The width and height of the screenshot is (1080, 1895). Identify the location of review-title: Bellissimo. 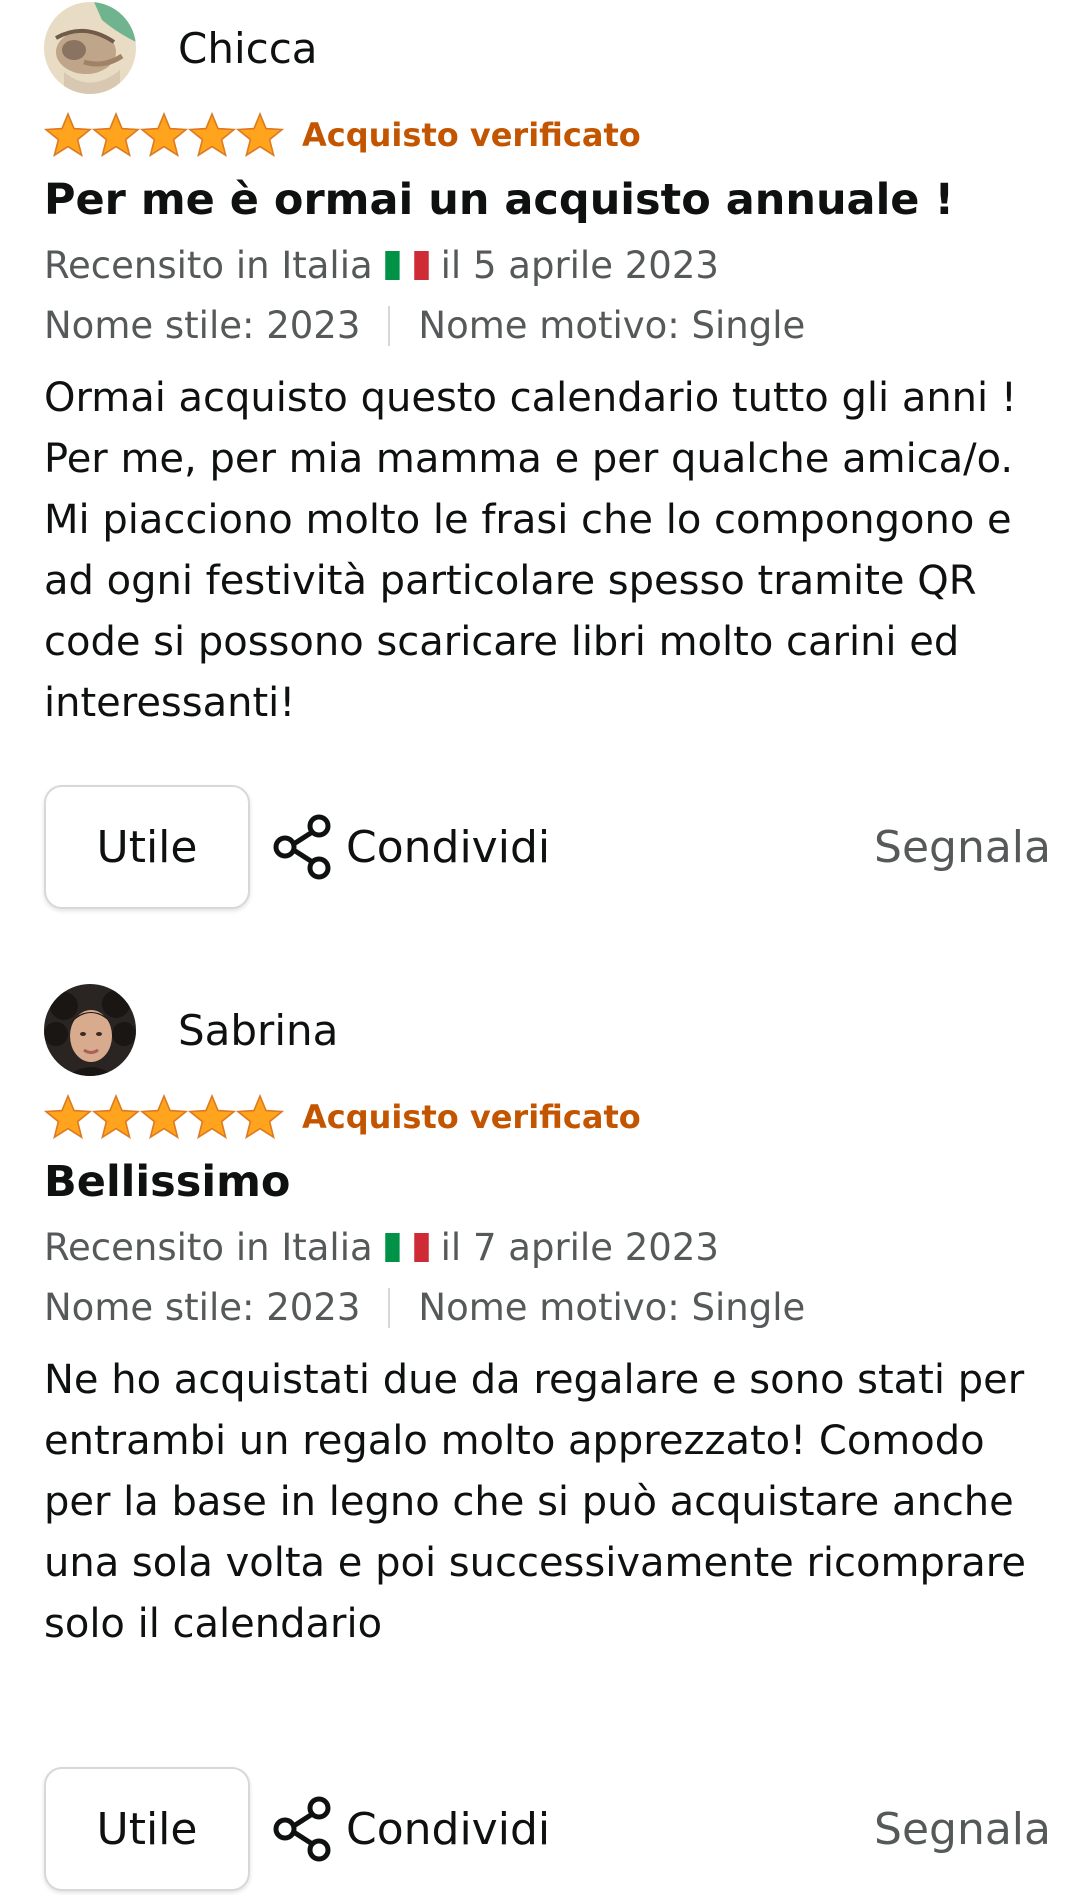
(167, 1182).